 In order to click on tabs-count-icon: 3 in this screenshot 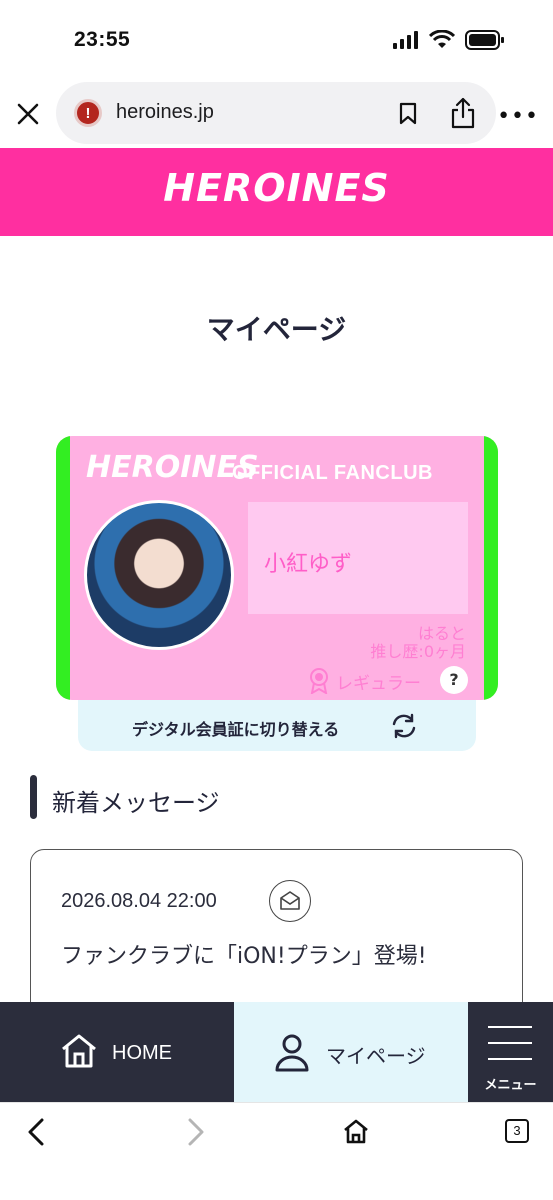, I will do `click(517, 1131)`.